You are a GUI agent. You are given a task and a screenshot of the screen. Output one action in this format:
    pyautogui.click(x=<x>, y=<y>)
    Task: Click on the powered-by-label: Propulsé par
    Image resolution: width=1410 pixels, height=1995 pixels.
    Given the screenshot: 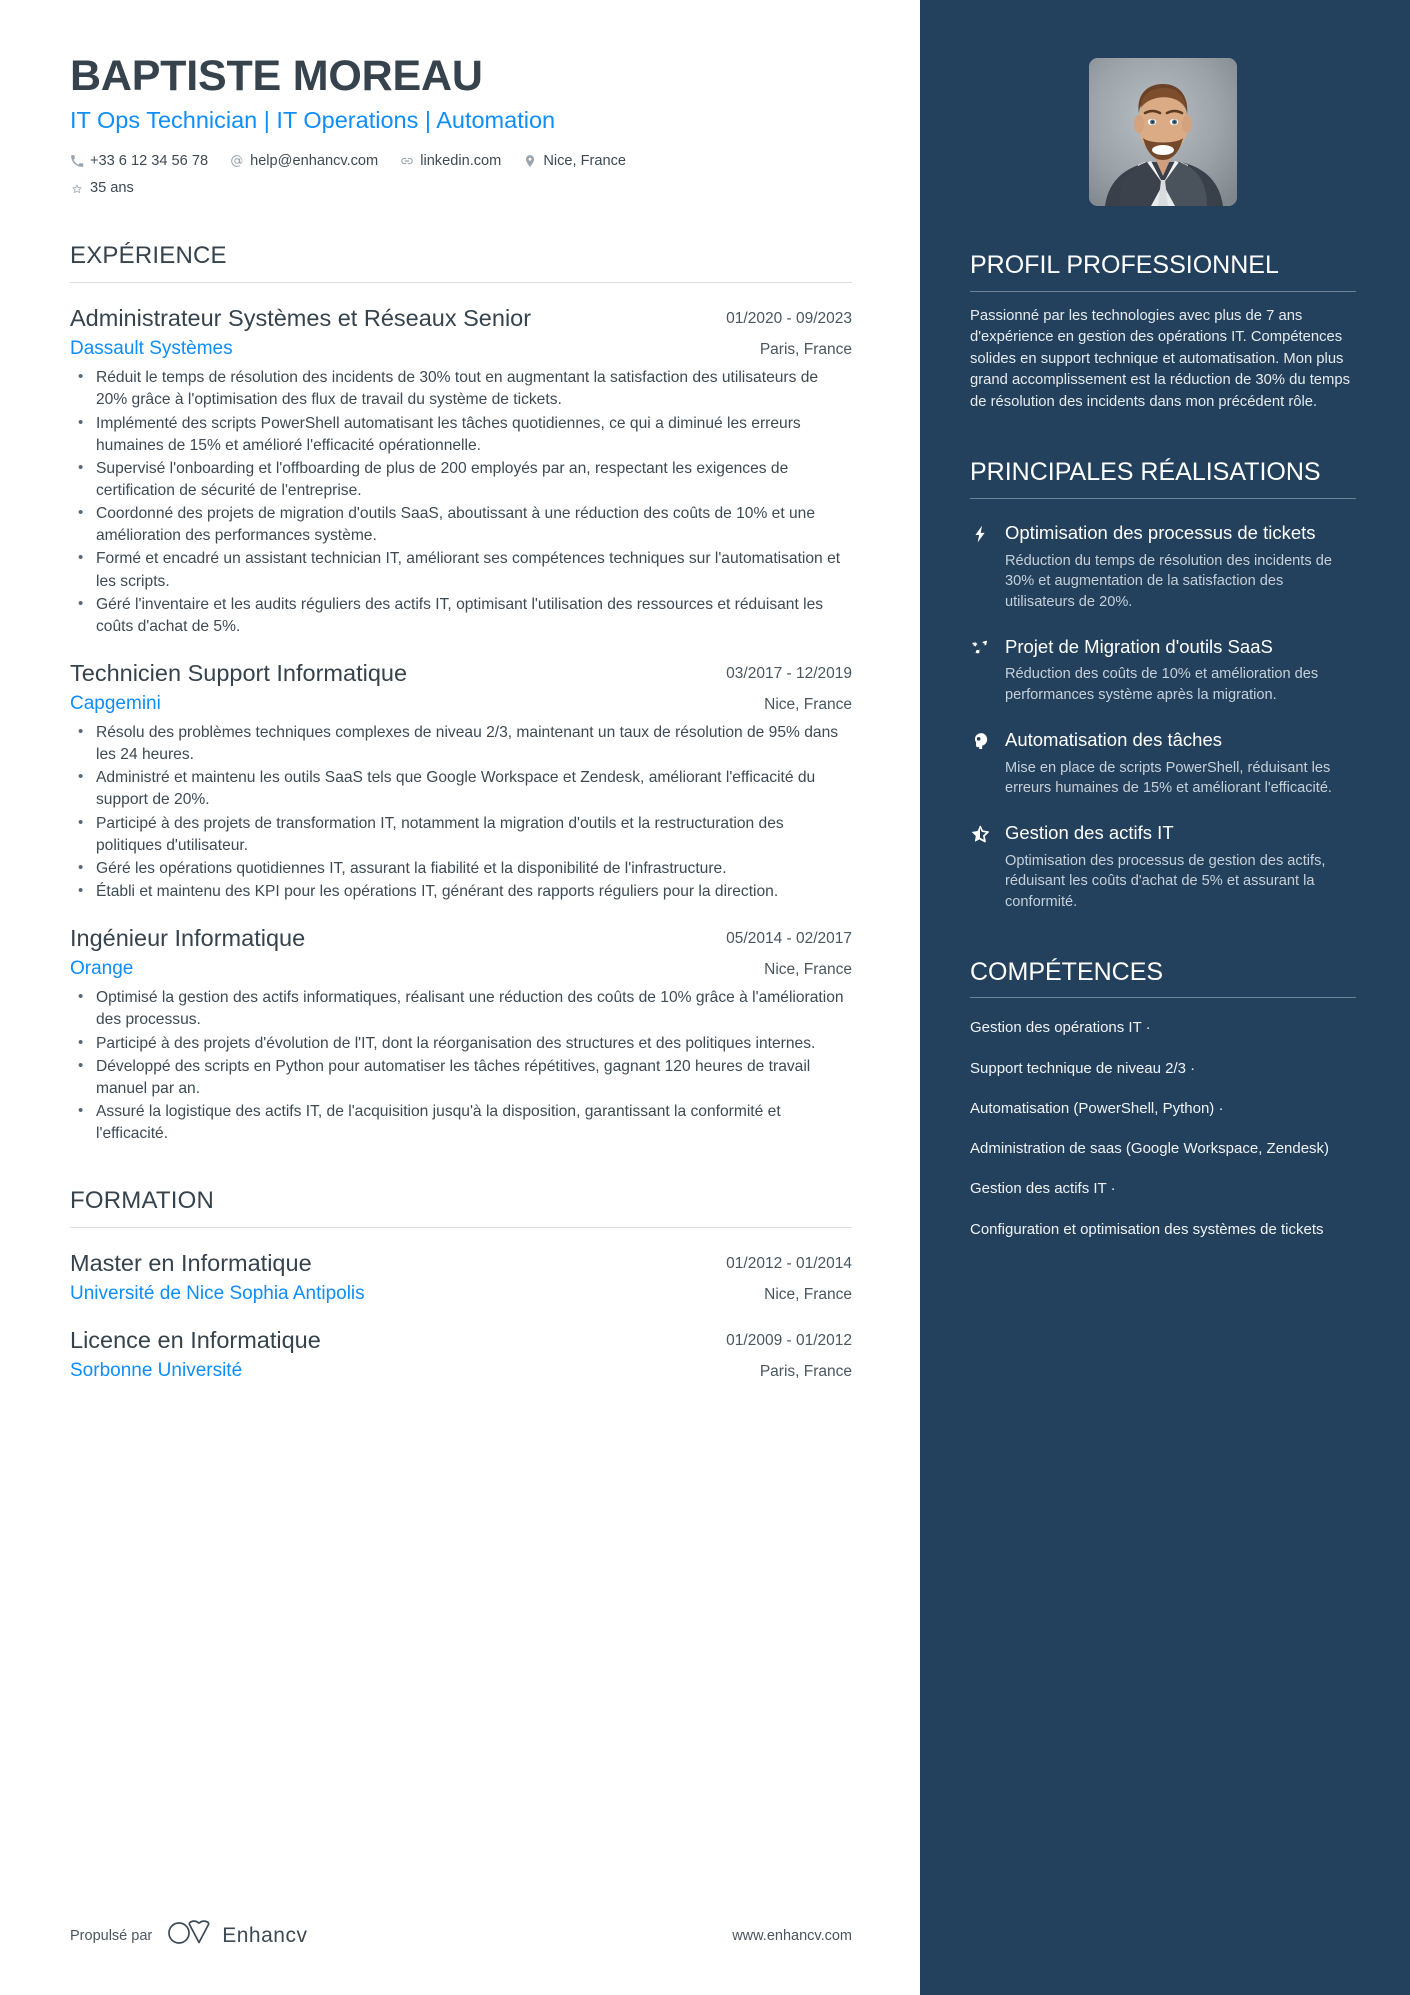 What is the action you would take?
    pyautogui.click(x=111, y=1935)
    